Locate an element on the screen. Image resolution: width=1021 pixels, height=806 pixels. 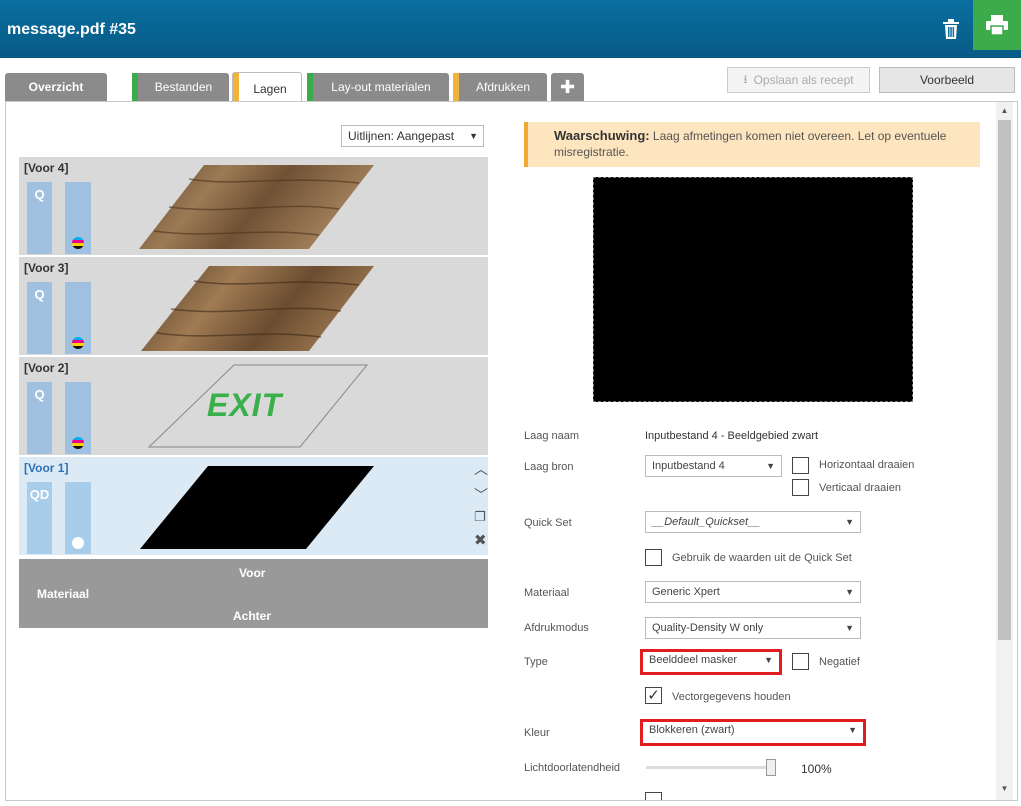
duplicate-layer-button: ❐ is located at coordinates (480, 517).